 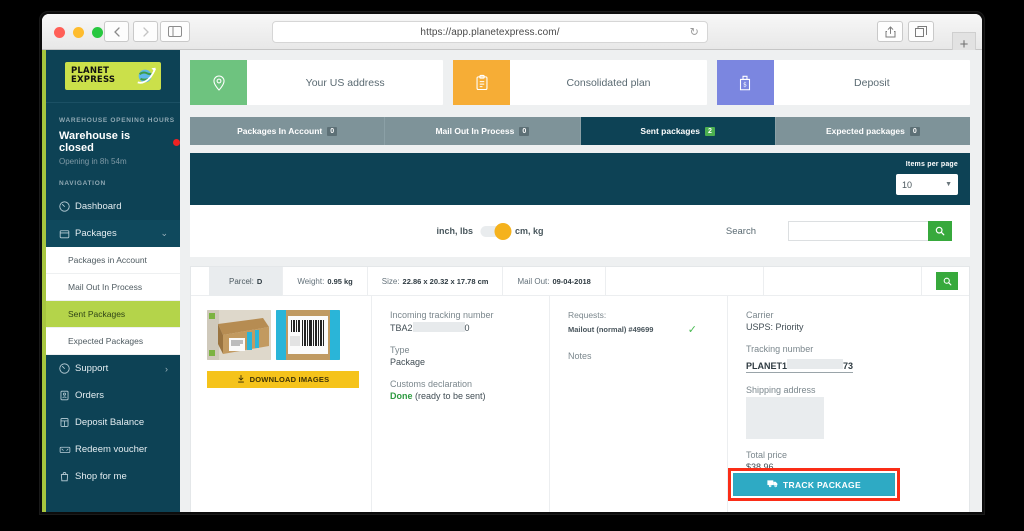 What do you see at coordinates (239, 335) in the screenshot?
I see `package-photo-box` at bounding box center [239, 335].